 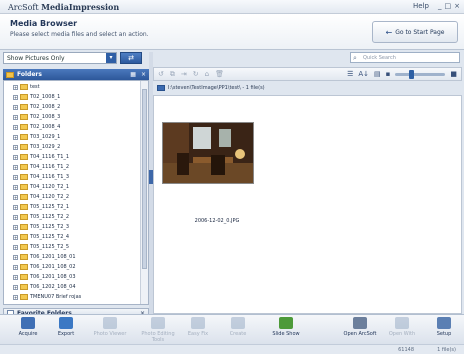 I want to click on tree-folder-item: + T04_1116_T1_3, so click(x=73, y=177).